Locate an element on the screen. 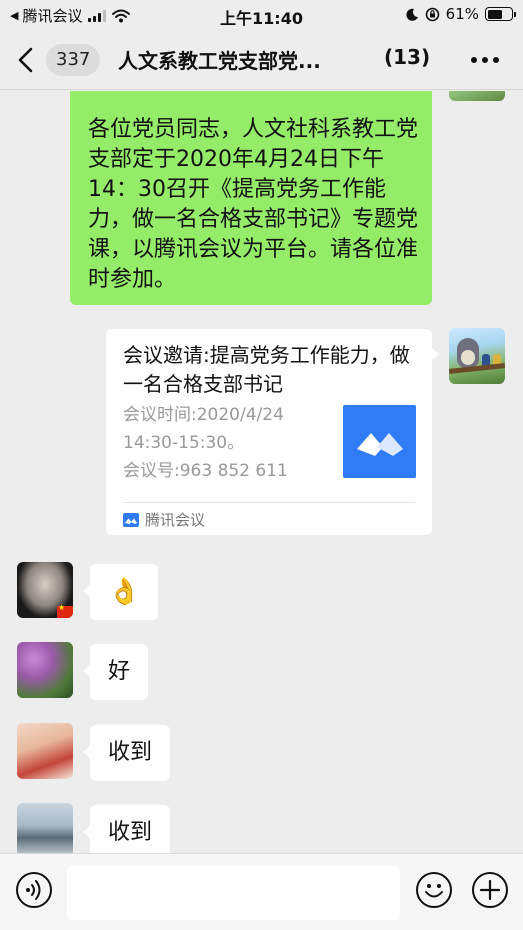  message-bubble: 👌 is located at coordinates (120, 592).